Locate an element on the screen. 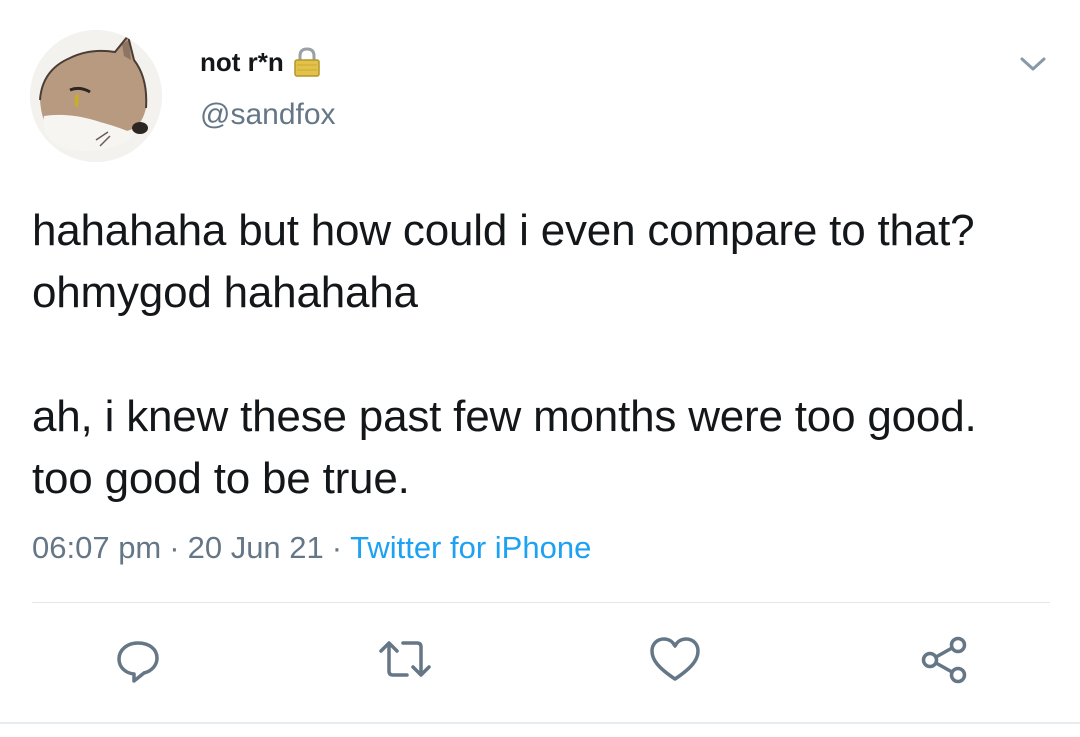  tweet-date: 20 Jun 21 is located at coordinates (255, 547).